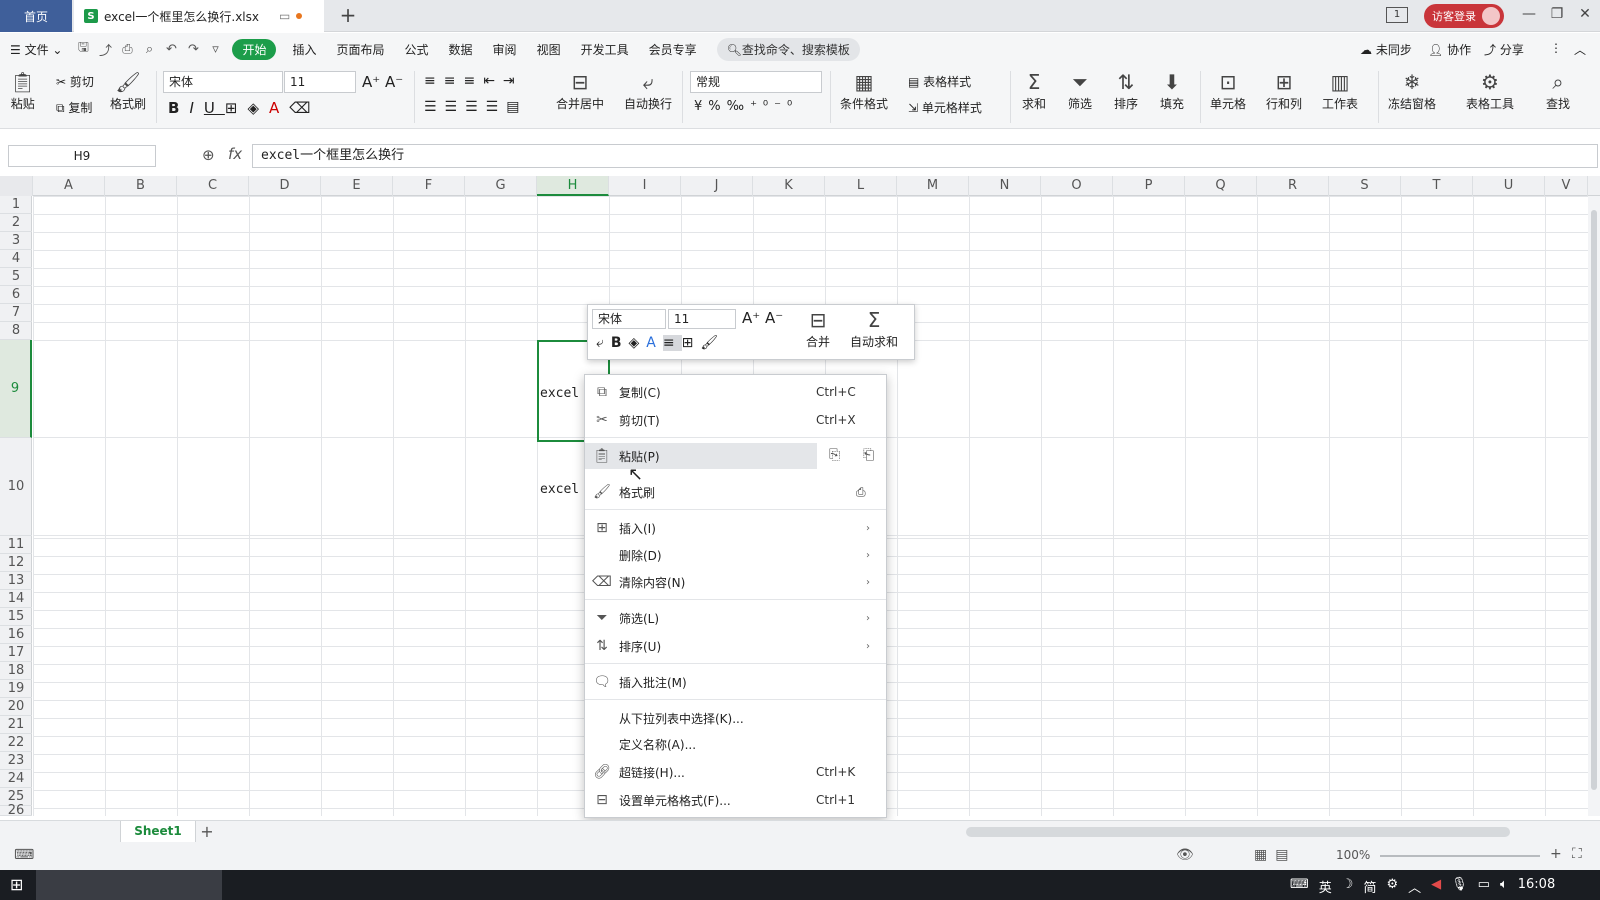 The height and width of the screenshot is (900, 1600). Describe the element at coordinates (16, 707) in the screenshot. I see `row-header: 20` at that location.